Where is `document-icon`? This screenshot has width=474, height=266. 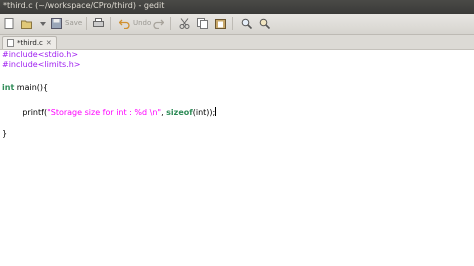
document-icon is located at coordinates (10, 43).